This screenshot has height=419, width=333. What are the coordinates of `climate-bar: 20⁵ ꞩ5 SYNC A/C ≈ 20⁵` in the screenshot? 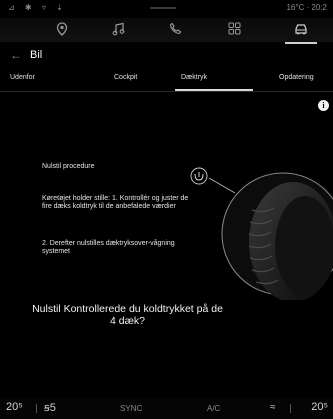 It's located at (166, 408).